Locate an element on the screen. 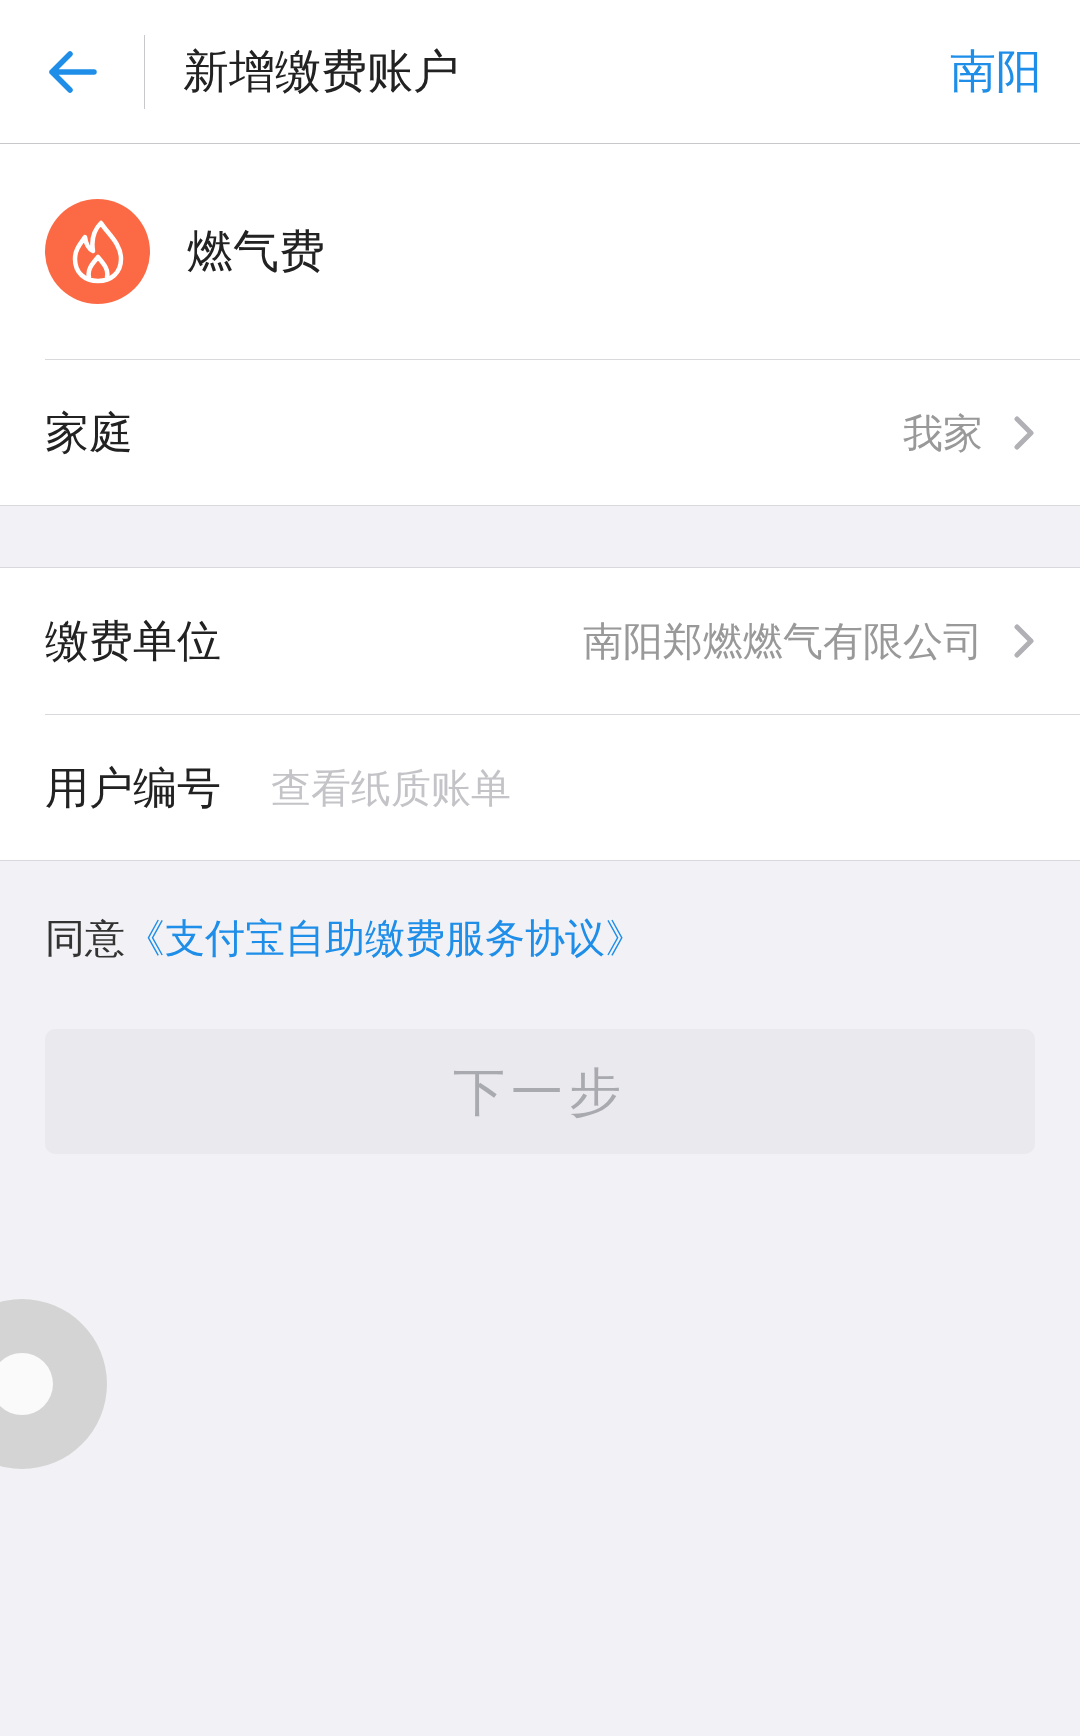 The image size is (1080, 1736). input-field: 查看纸质账单 is located at coordinates (653, 787).